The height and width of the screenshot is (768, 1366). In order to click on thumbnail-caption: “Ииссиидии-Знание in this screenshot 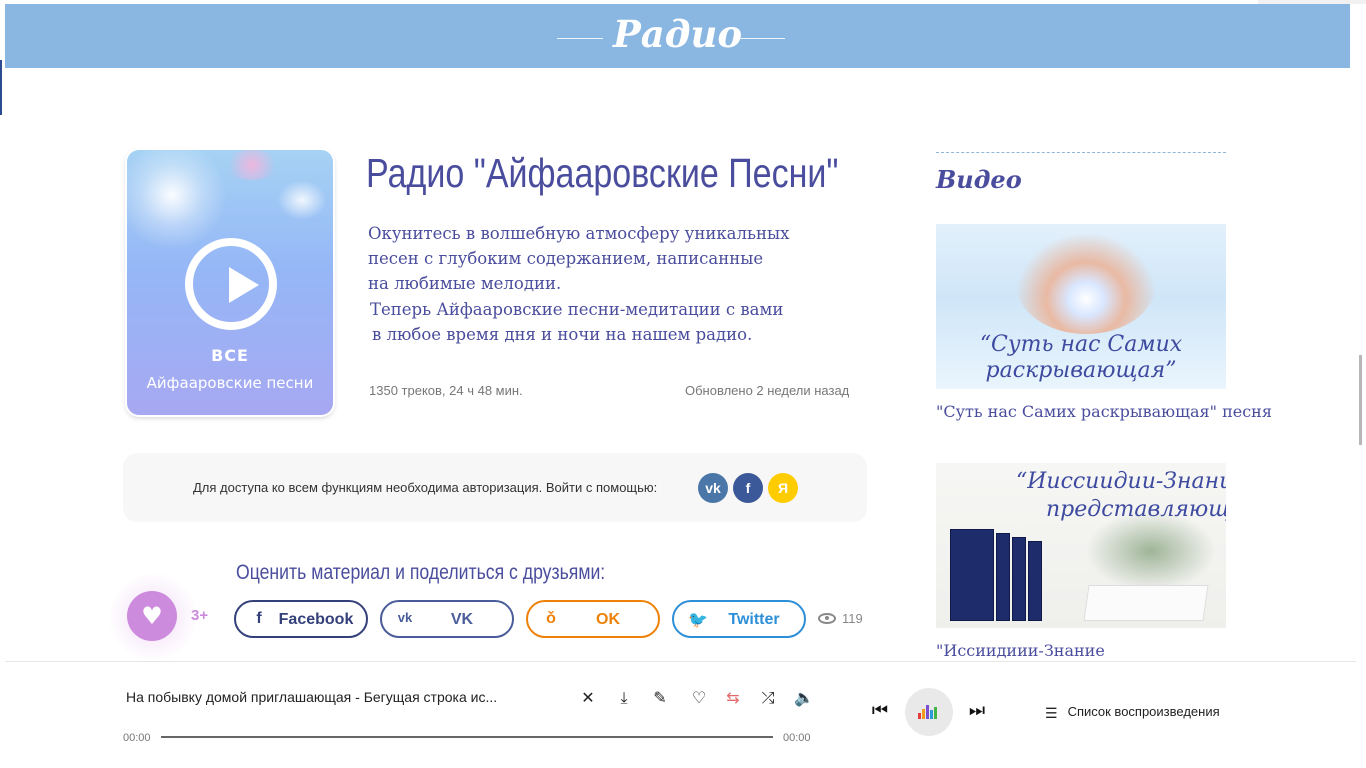, I will do `click(1121, 481)`.